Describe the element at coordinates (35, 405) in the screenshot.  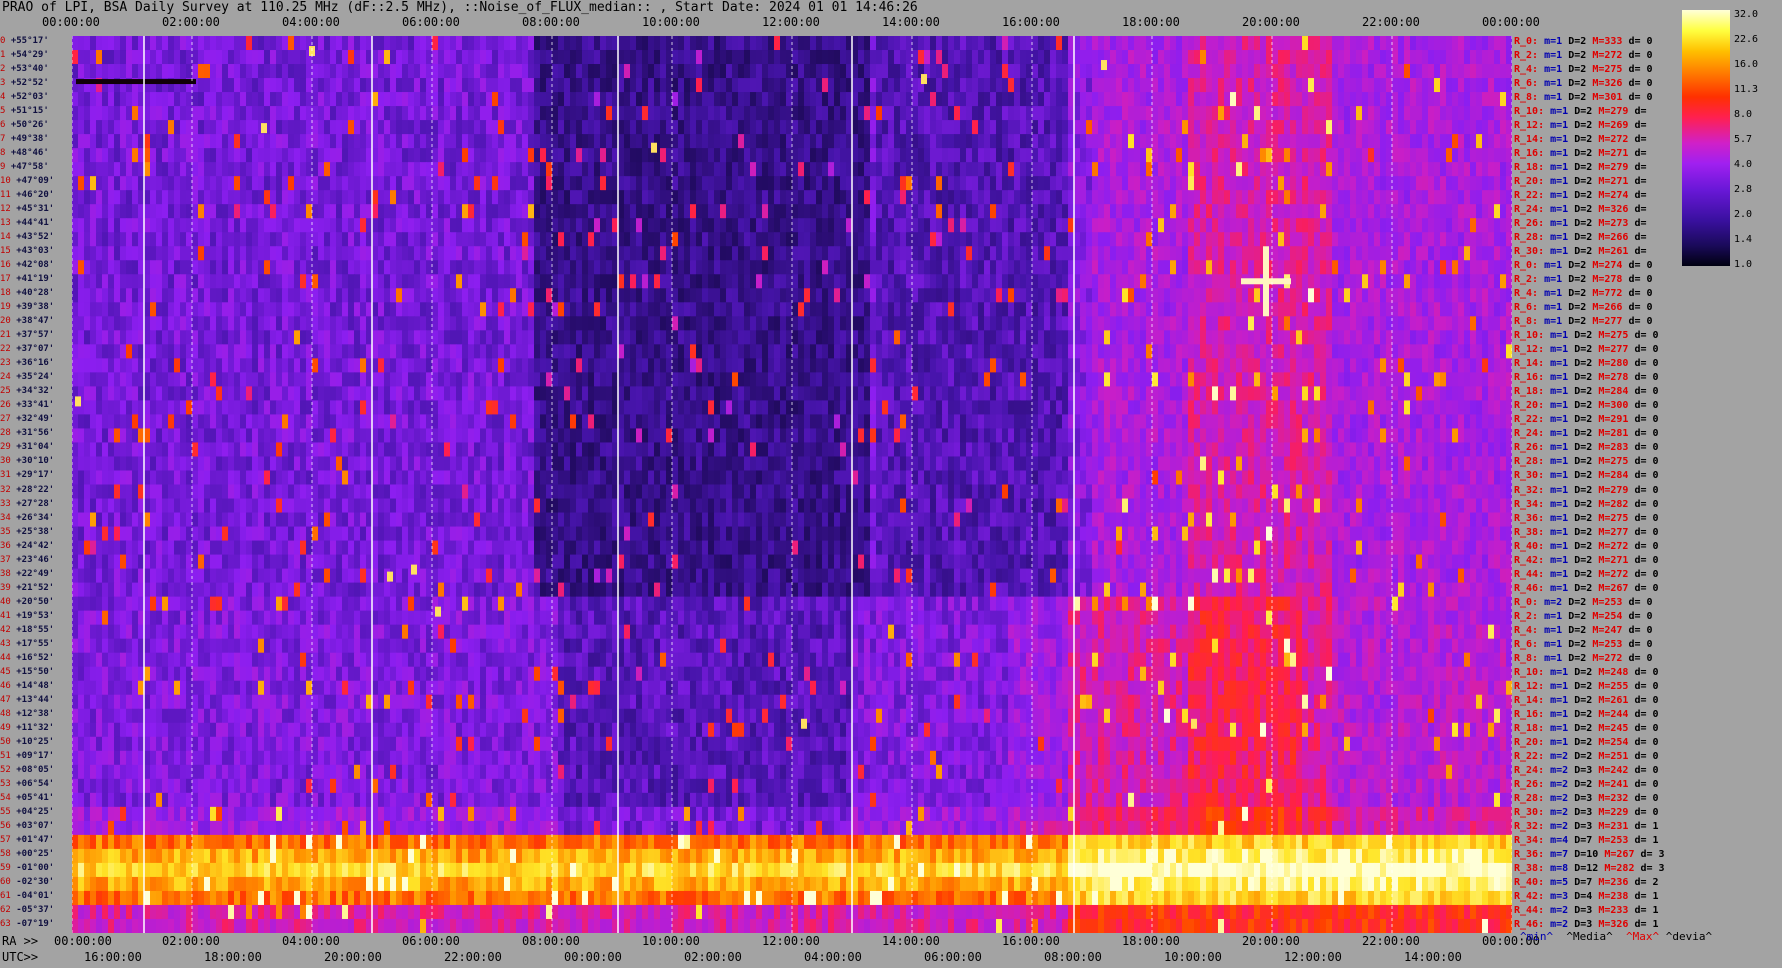
I see `dec-value: +33°41'` at that location.